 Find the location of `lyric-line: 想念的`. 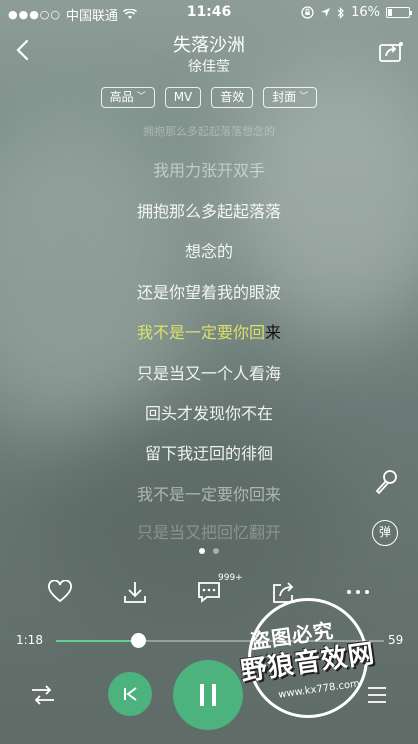

lyric-line: 想念的 is located at coordinates (208, 251).